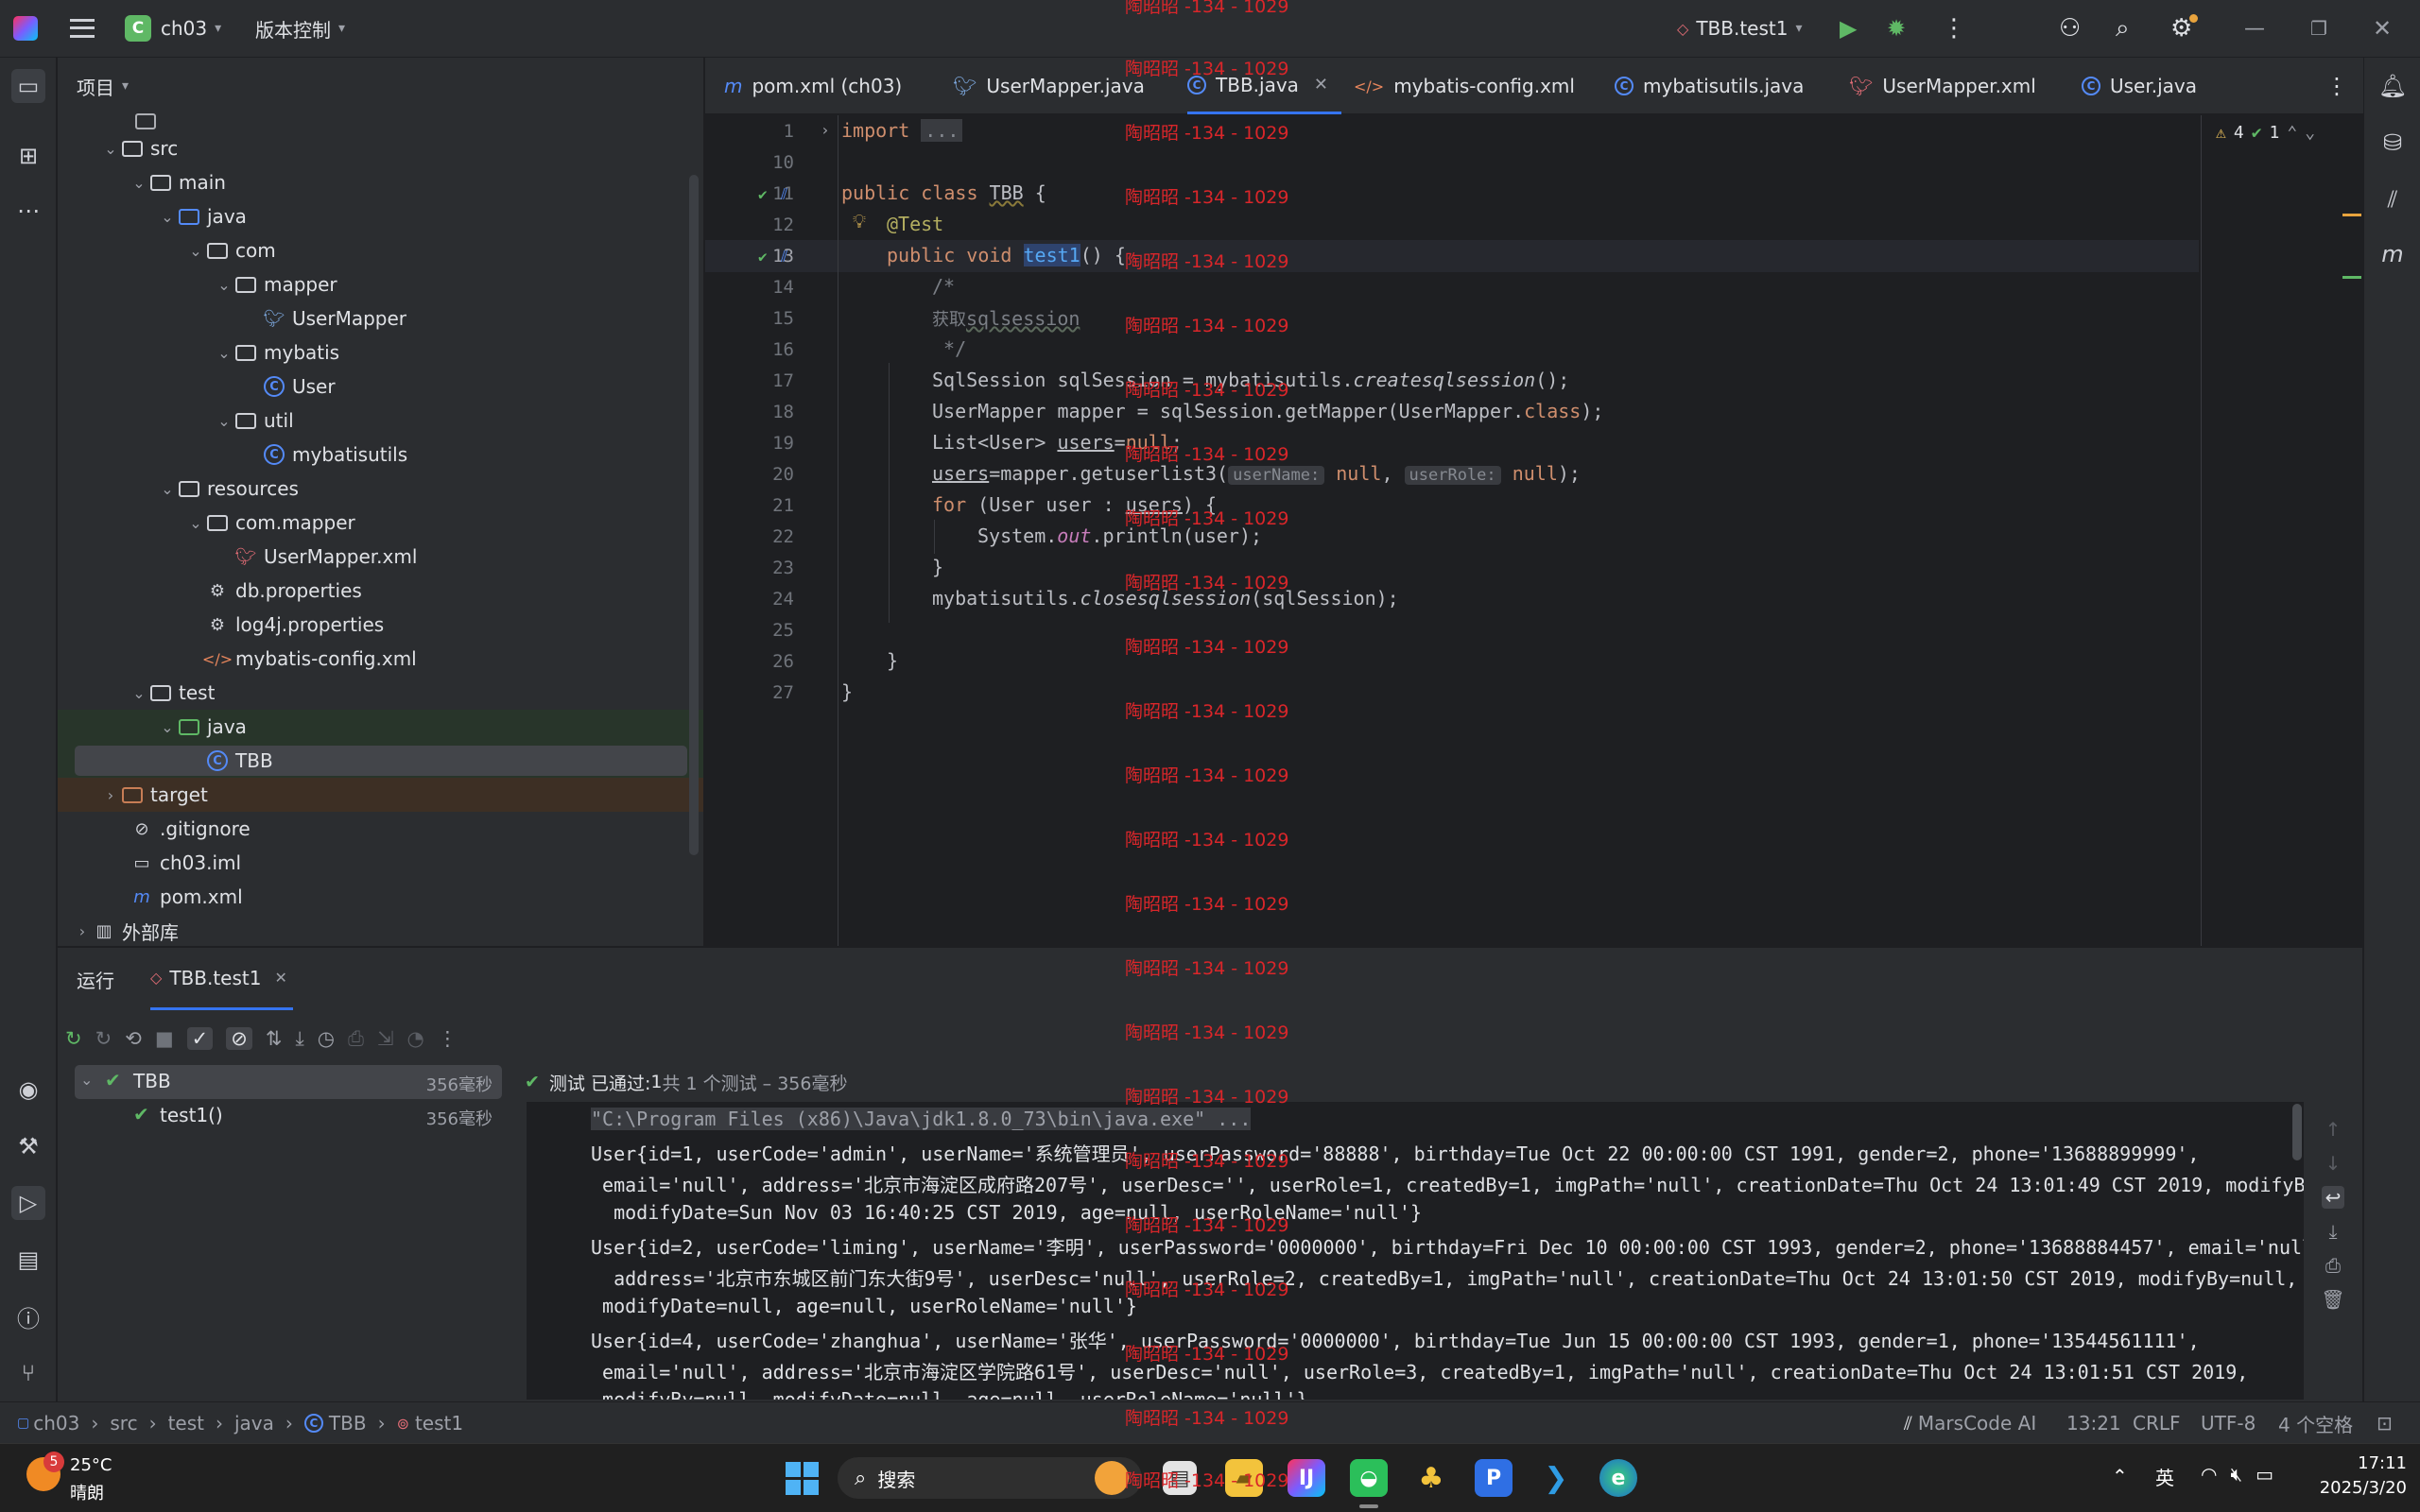 The width and height of the screenshot is (2420, 1512). What do you see at coordinates (1264, 86) in the screenshot?
I see `tab-tbb-java: C TBB.java ✕` at bounding box center [1264, 86].